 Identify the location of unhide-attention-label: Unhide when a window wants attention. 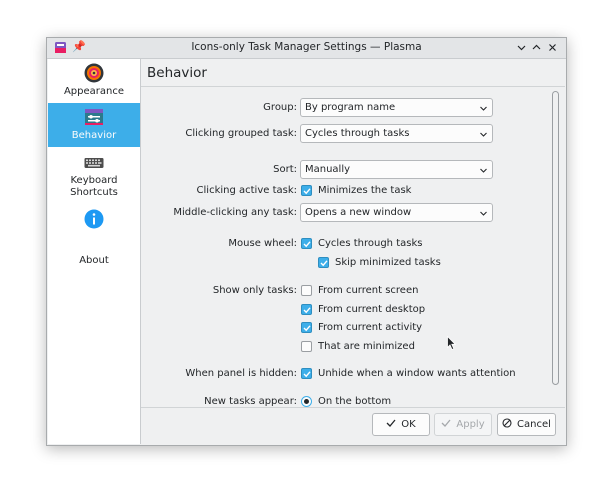
(417, 373).